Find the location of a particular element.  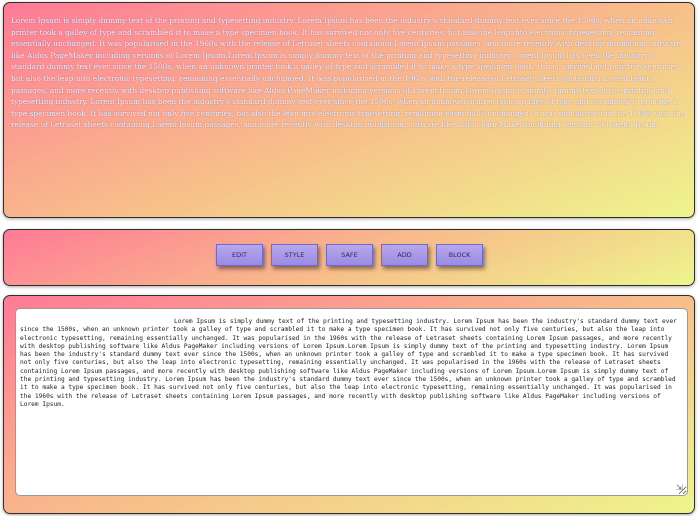

block-button: BLOCK is located at coordinates (459, 255).